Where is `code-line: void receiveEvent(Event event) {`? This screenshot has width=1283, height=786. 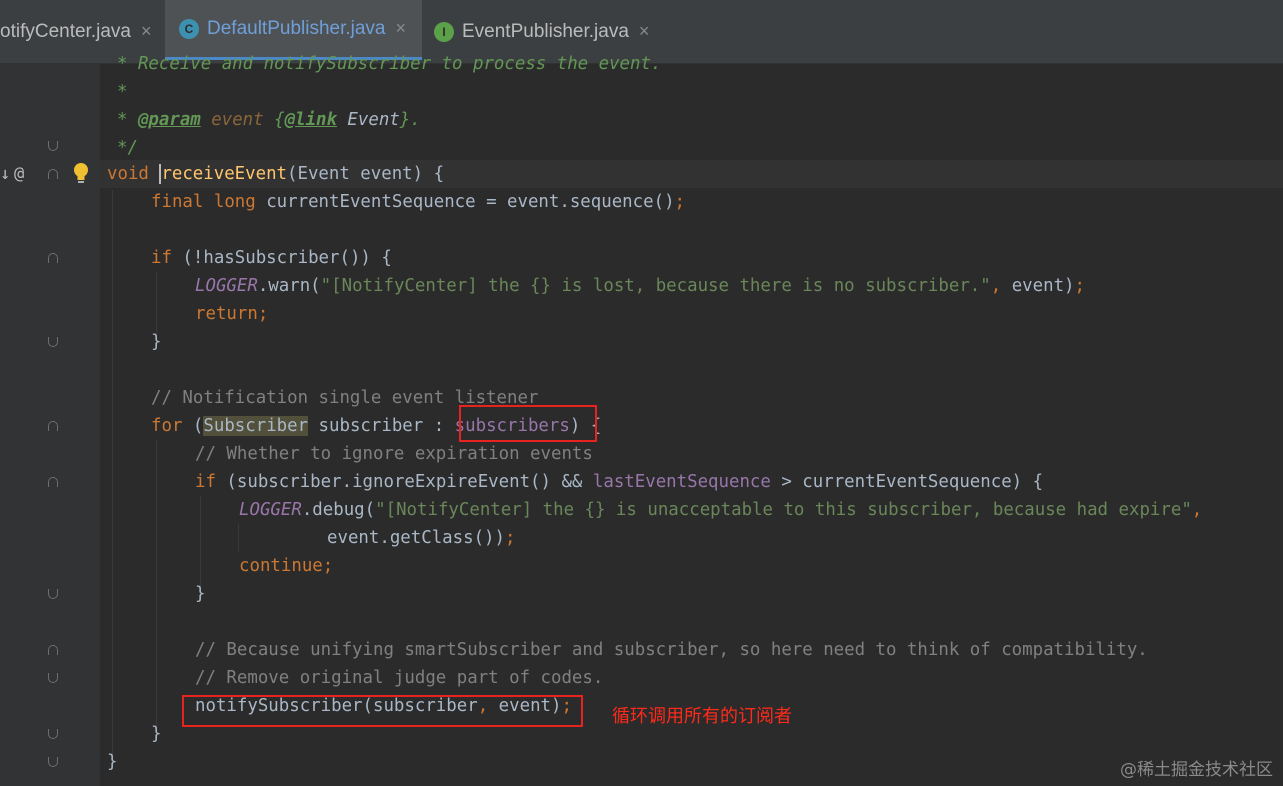
code-line: void receiveEvent(Event event) { is located at coordinates (275, 174).